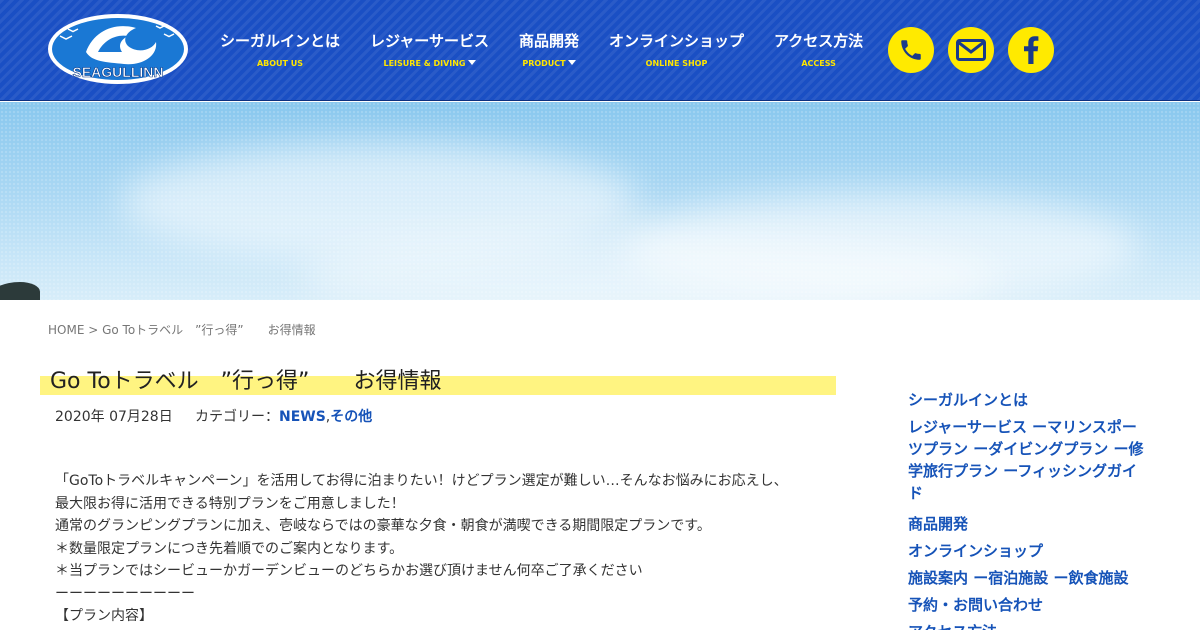 The height and width of the screenshot is (630, 1200). I want to click on breadcrumb: HOME > Go Toトラベル ”行っ得” お得情報, so click(182, 329).